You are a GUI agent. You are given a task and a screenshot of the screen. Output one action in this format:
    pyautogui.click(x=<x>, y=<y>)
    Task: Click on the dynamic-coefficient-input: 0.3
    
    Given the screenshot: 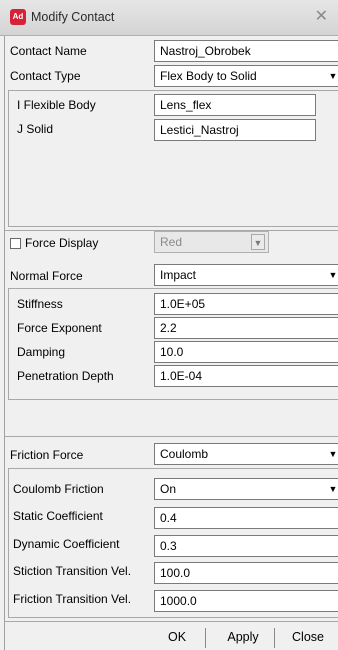 What is the action you would take?
    pyautogui.click(x=246, y=546)
    